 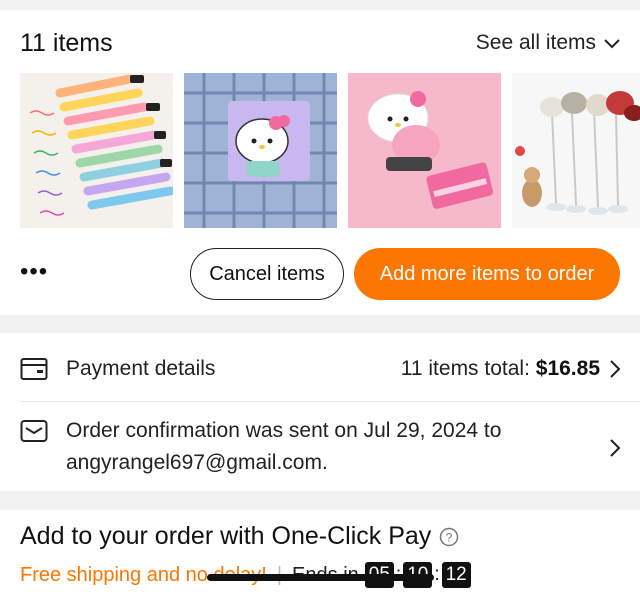 I want to click on chevron-down-icon, so click(x=612, y=44).